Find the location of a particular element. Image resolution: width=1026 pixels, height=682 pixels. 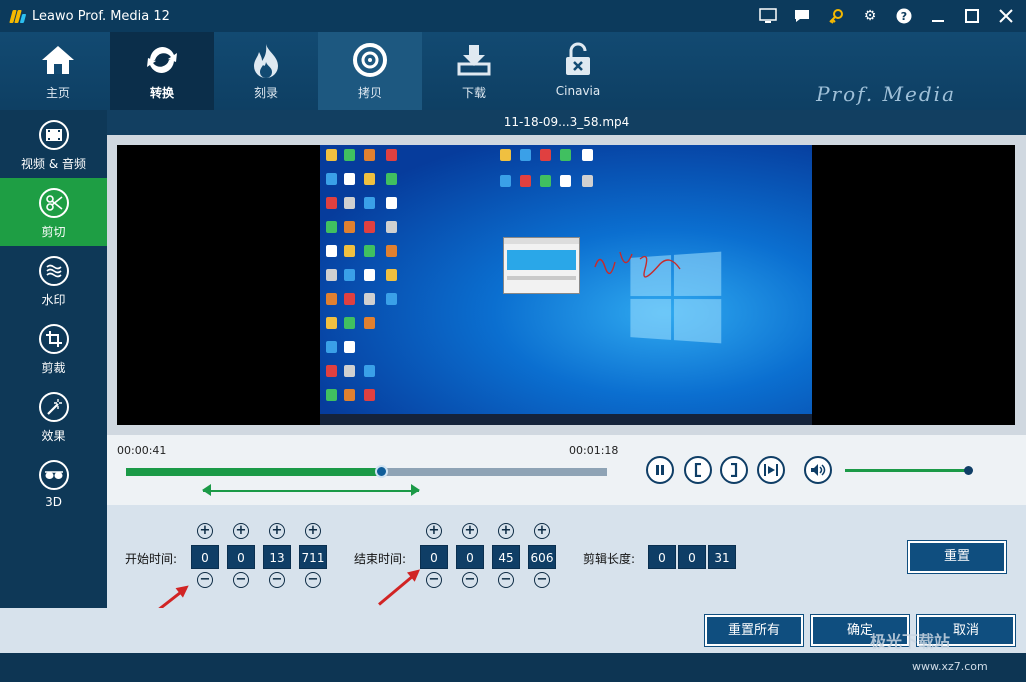

app-logo-icon is located at coordinates (18, 16).